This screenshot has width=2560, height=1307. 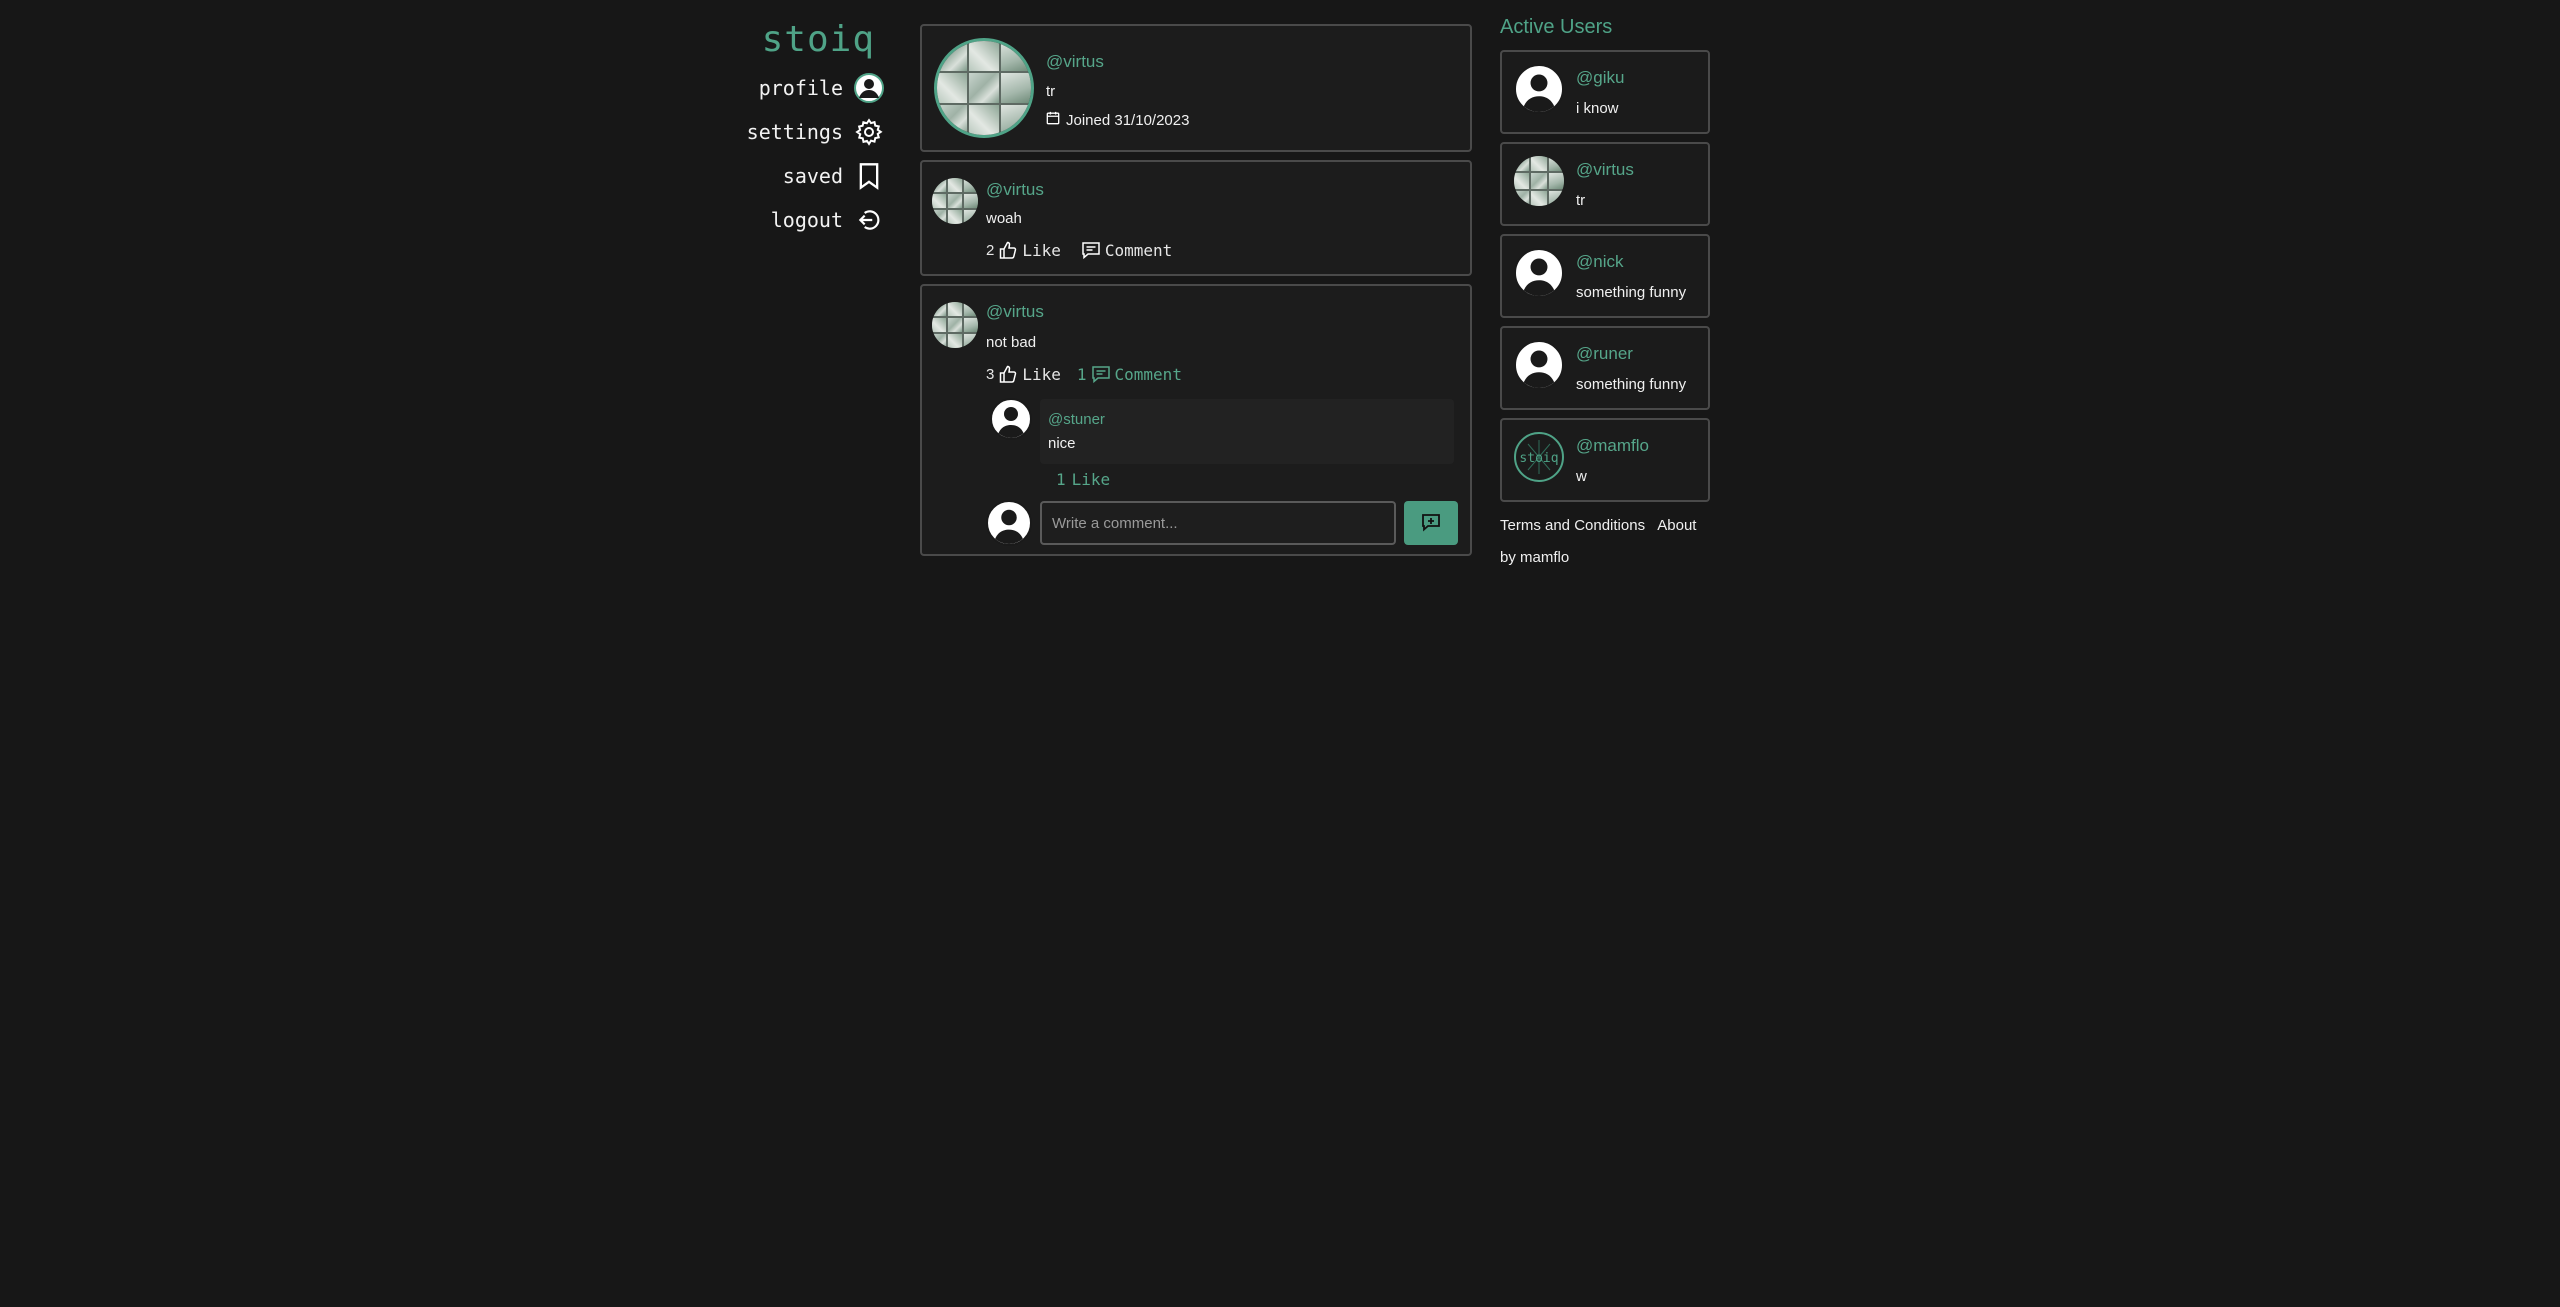 What do you see at coordinates (1128, 120) in the screenshot?
I see `joined-date: Joined 31/10/2023` at bounding box center [1128, 120].